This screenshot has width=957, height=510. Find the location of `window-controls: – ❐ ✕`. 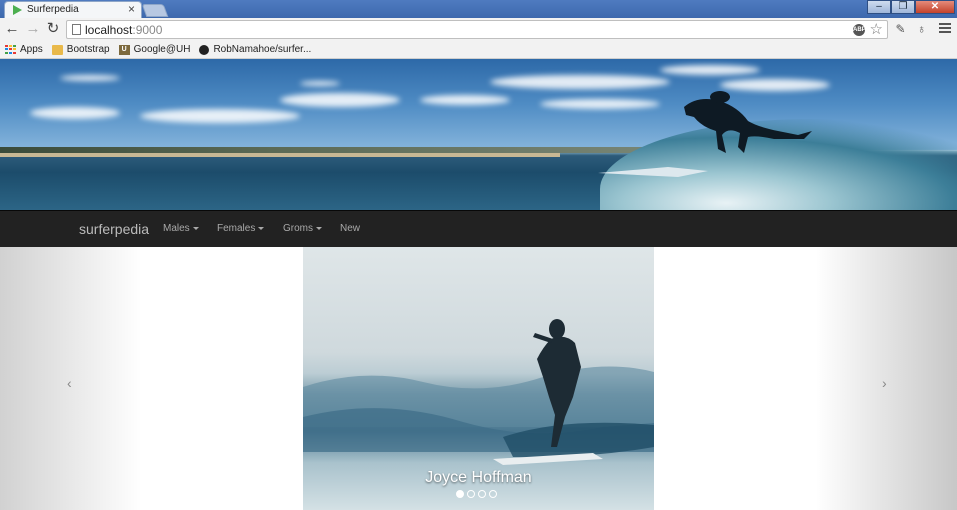

window-controls: – ❐ ✕ is located at coordinates (911, 7).